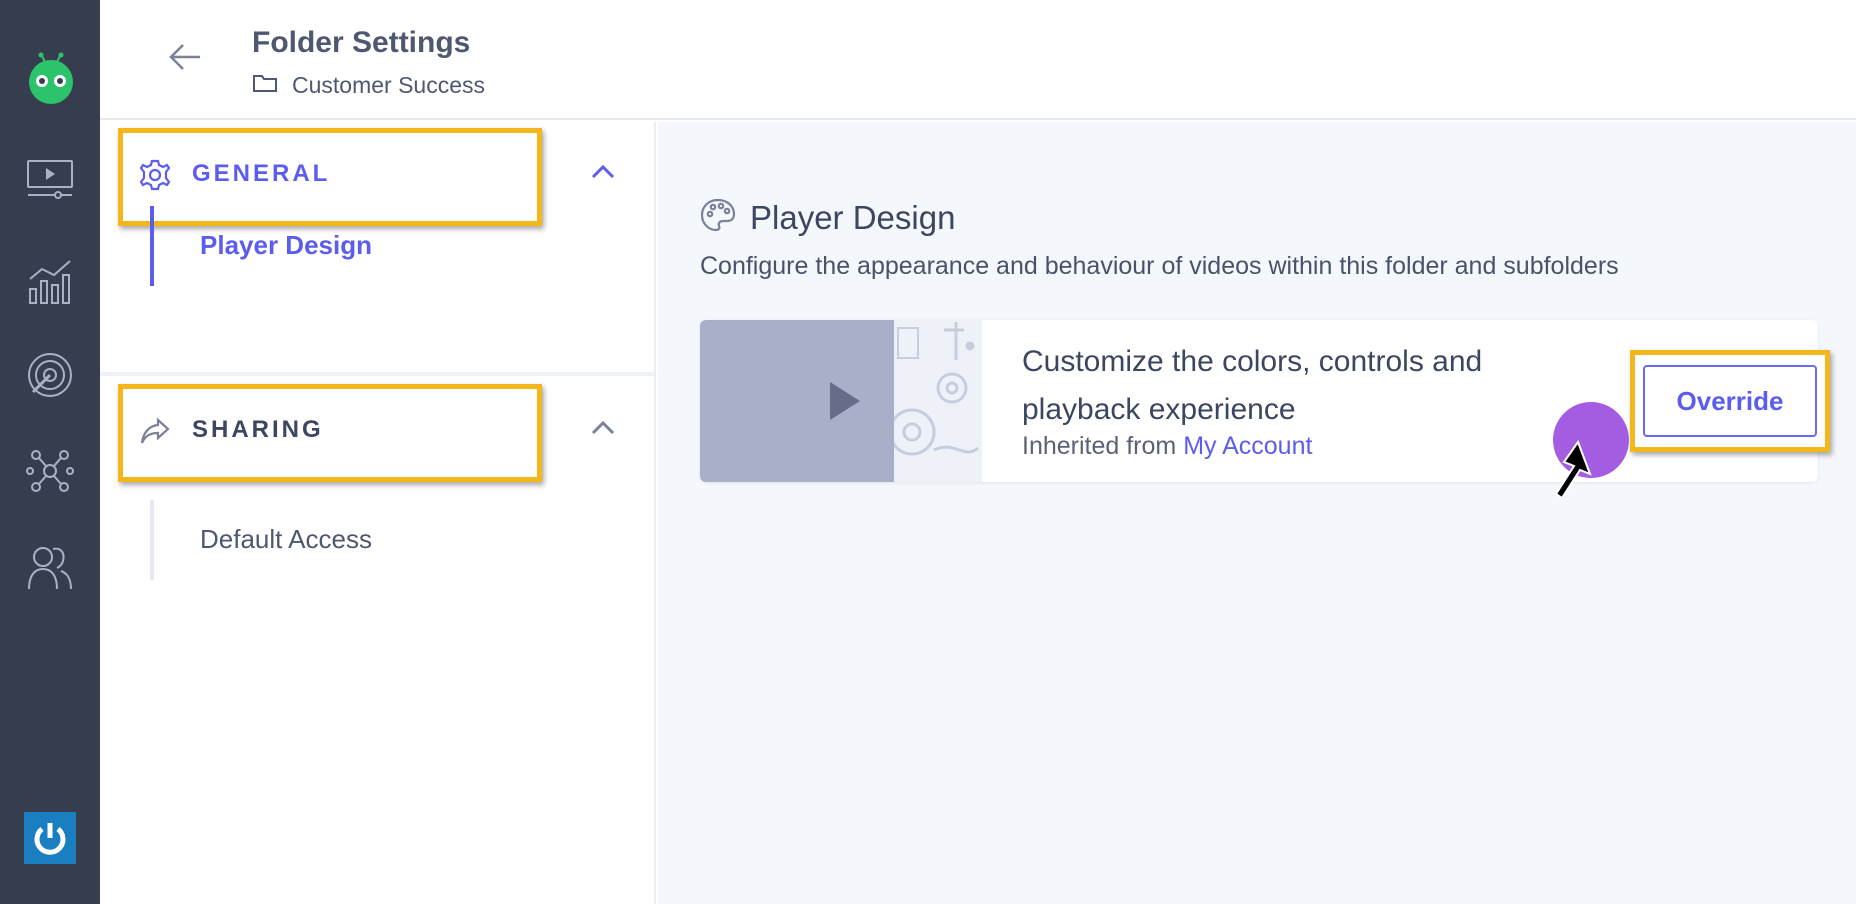 The height and width of the screenshot is (904, 1856). I want to click on inherited-prefix: Inherited from, so click(1099, 446).